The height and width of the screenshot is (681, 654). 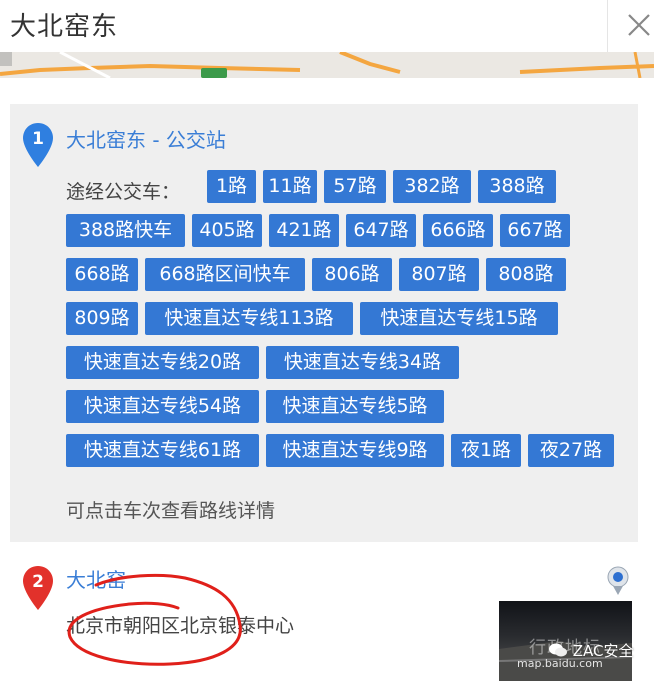 What do you see at coordinates (125, 230) in the screenshot?
I see `bus-route-chip: 388路快车` at bounding box center [125, 230].